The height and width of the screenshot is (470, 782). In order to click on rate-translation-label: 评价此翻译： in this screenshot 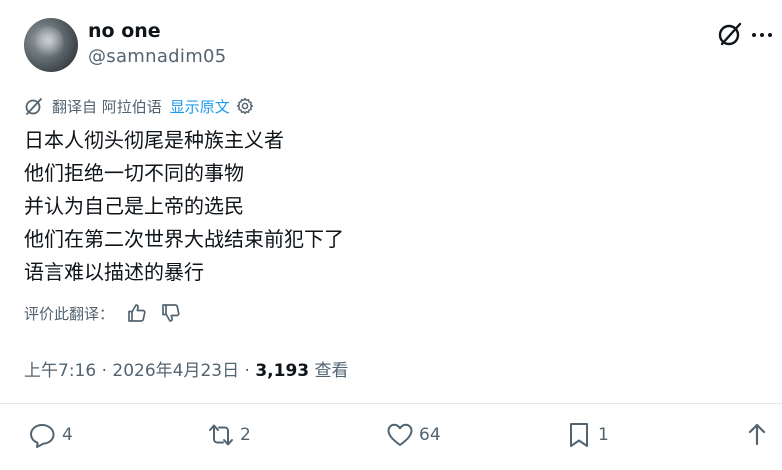, I will do `click(69, 313)`.